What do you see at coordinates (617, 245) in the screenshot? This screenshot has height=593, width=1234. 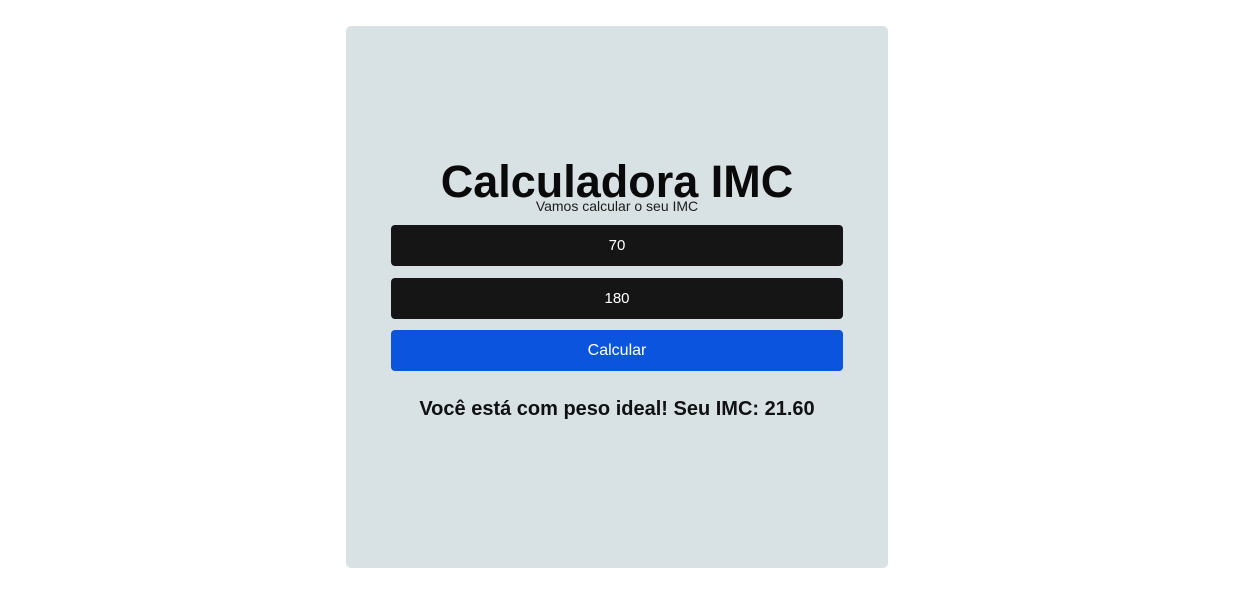 I see `weight-input` at bounding box center [617, 245].